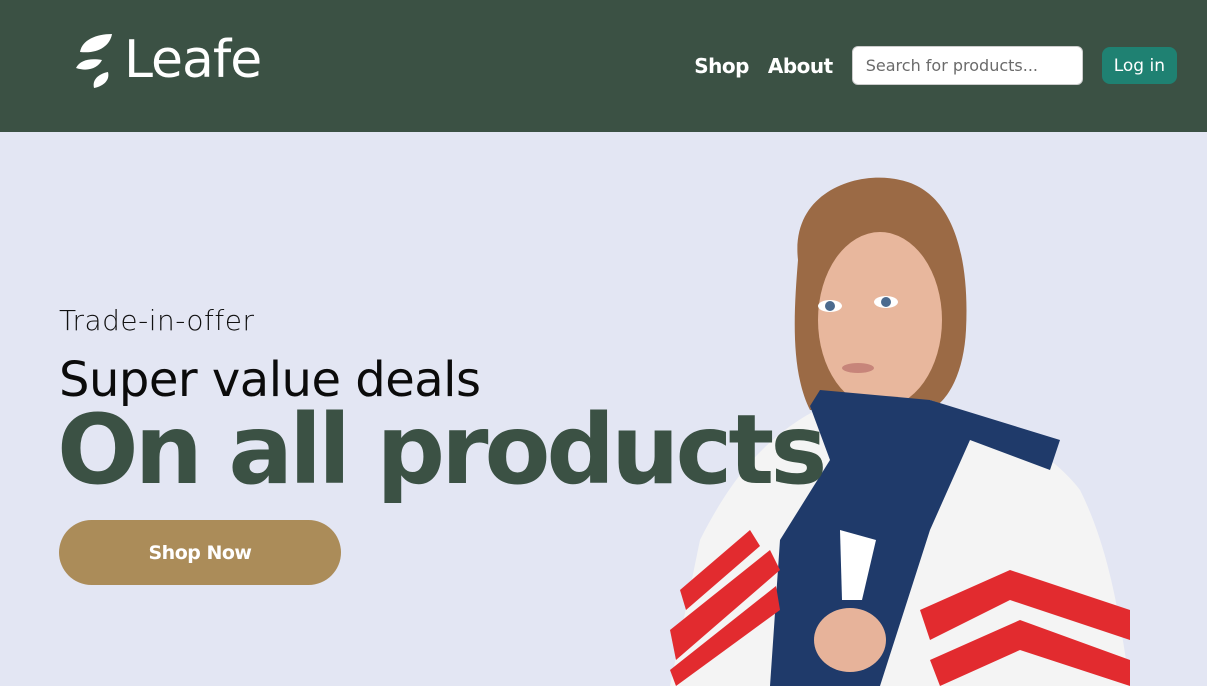 The height and width of the screenshot is (686, 1207). Describe the element at coordinates (800, 66) in the screenshot. I see `nav-link-about: About` at that location.